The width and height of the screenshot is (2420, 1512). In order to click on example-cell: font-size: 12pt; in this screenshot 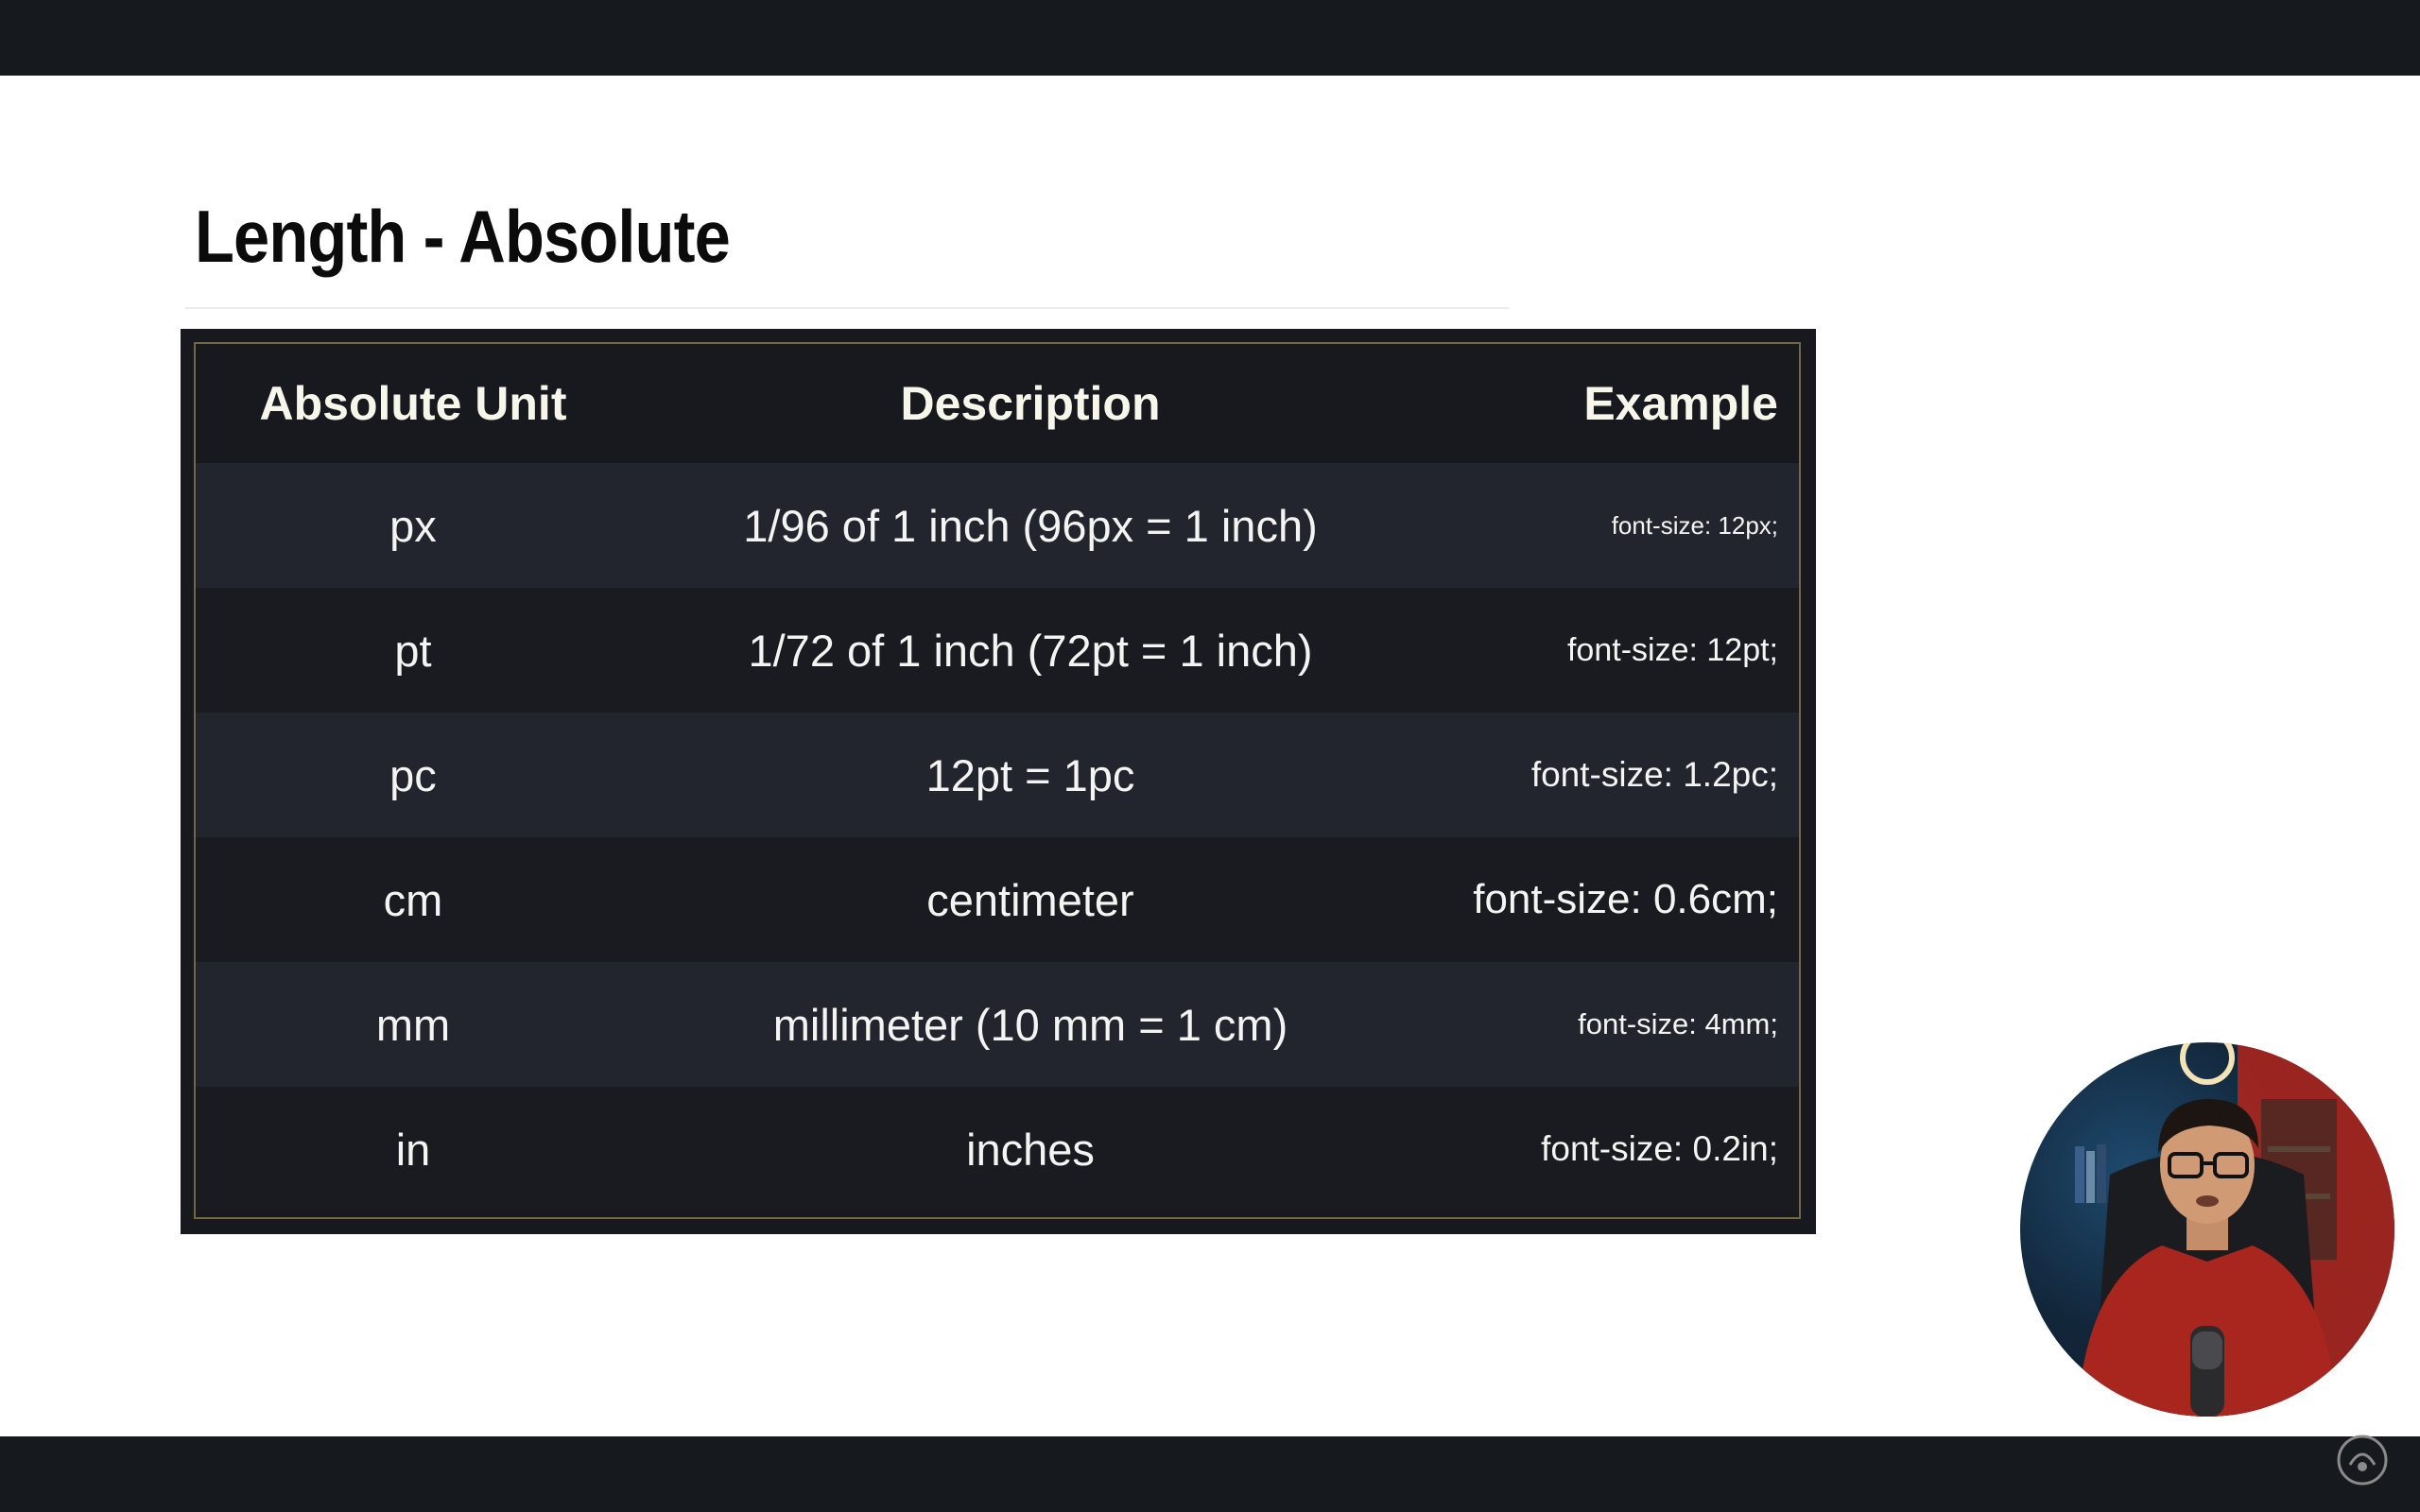, I will do `click(1672, 649)`.